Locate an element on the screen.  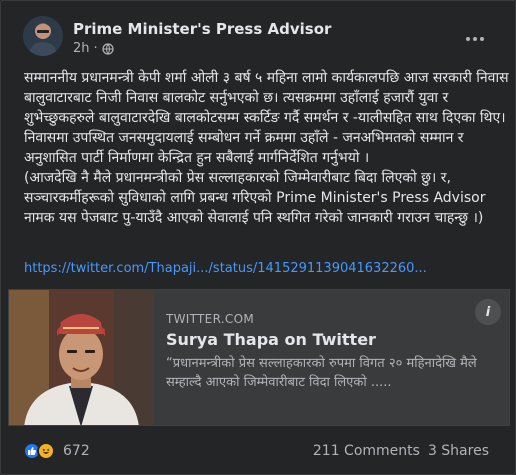
reaction-count: 672 is located at coordinates (76, 451).